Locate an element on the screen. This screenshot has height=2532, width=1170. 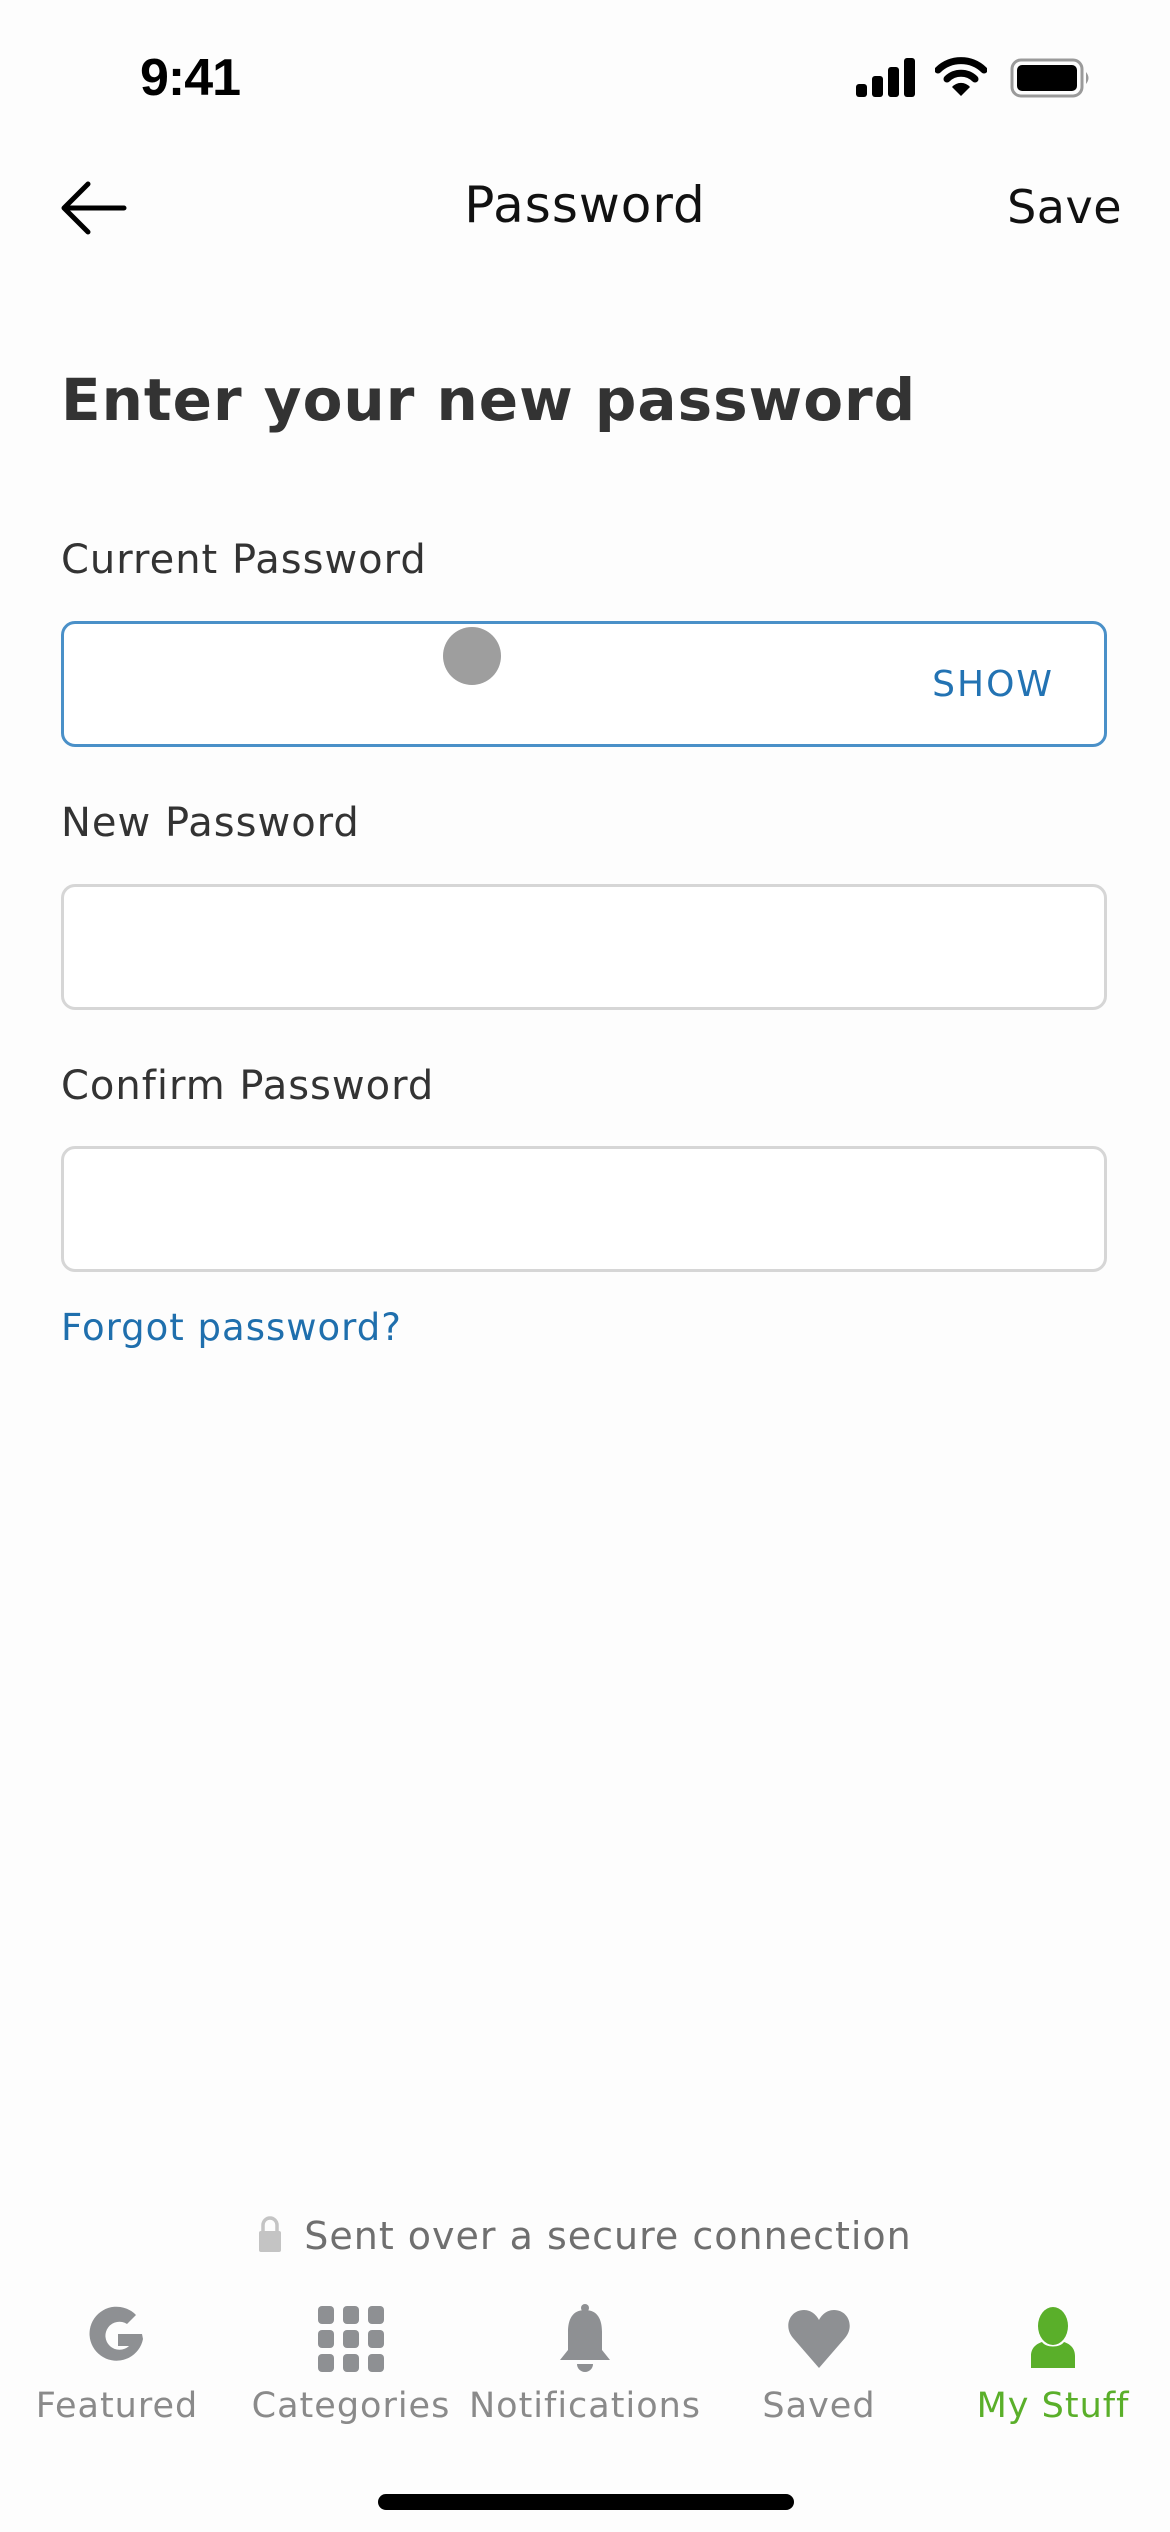
tab-label: Saved is located at coordinates (819, 2406).